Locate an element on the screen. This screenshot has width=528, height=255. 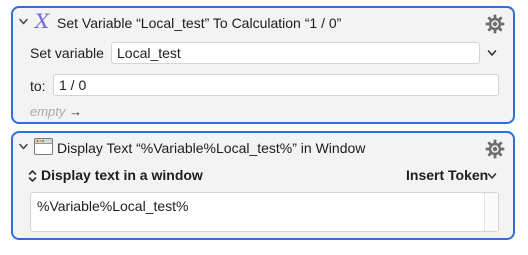
window-icon is located at coordinates (43, 146).